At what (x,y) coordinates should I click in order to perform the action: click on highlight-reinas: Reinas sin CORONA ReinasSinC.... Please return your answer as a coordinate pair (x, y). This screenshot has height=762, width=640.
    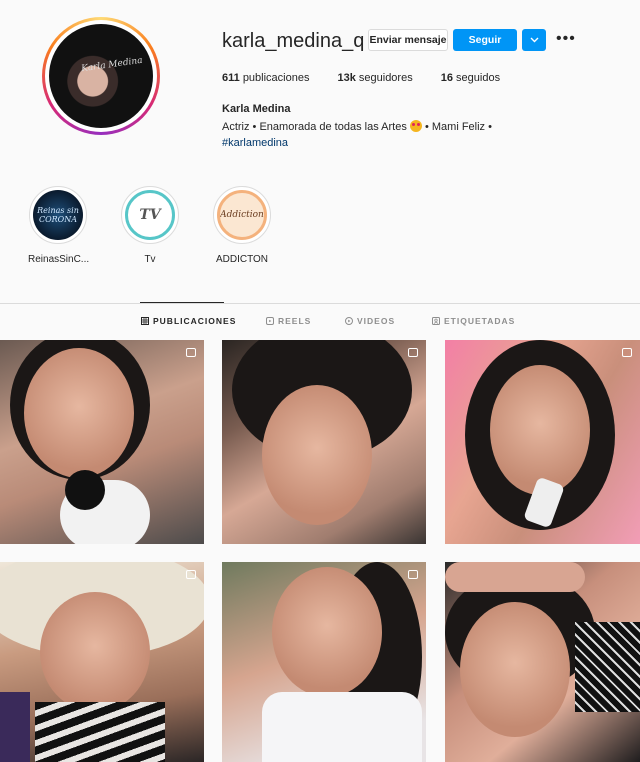
    Looking at the image, I should click on (59, 225).